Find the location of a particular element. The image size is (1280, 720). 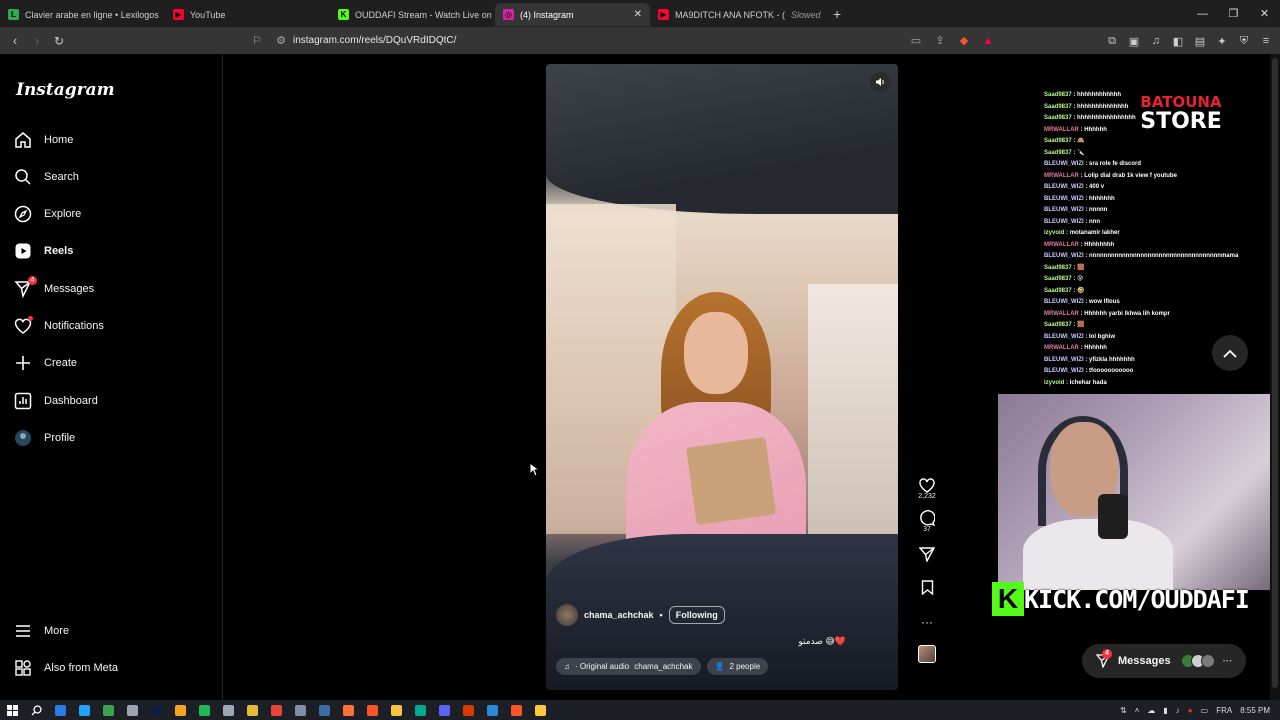

tagged-people-pill: 👤 2 people is located at coordinates (737, 666).